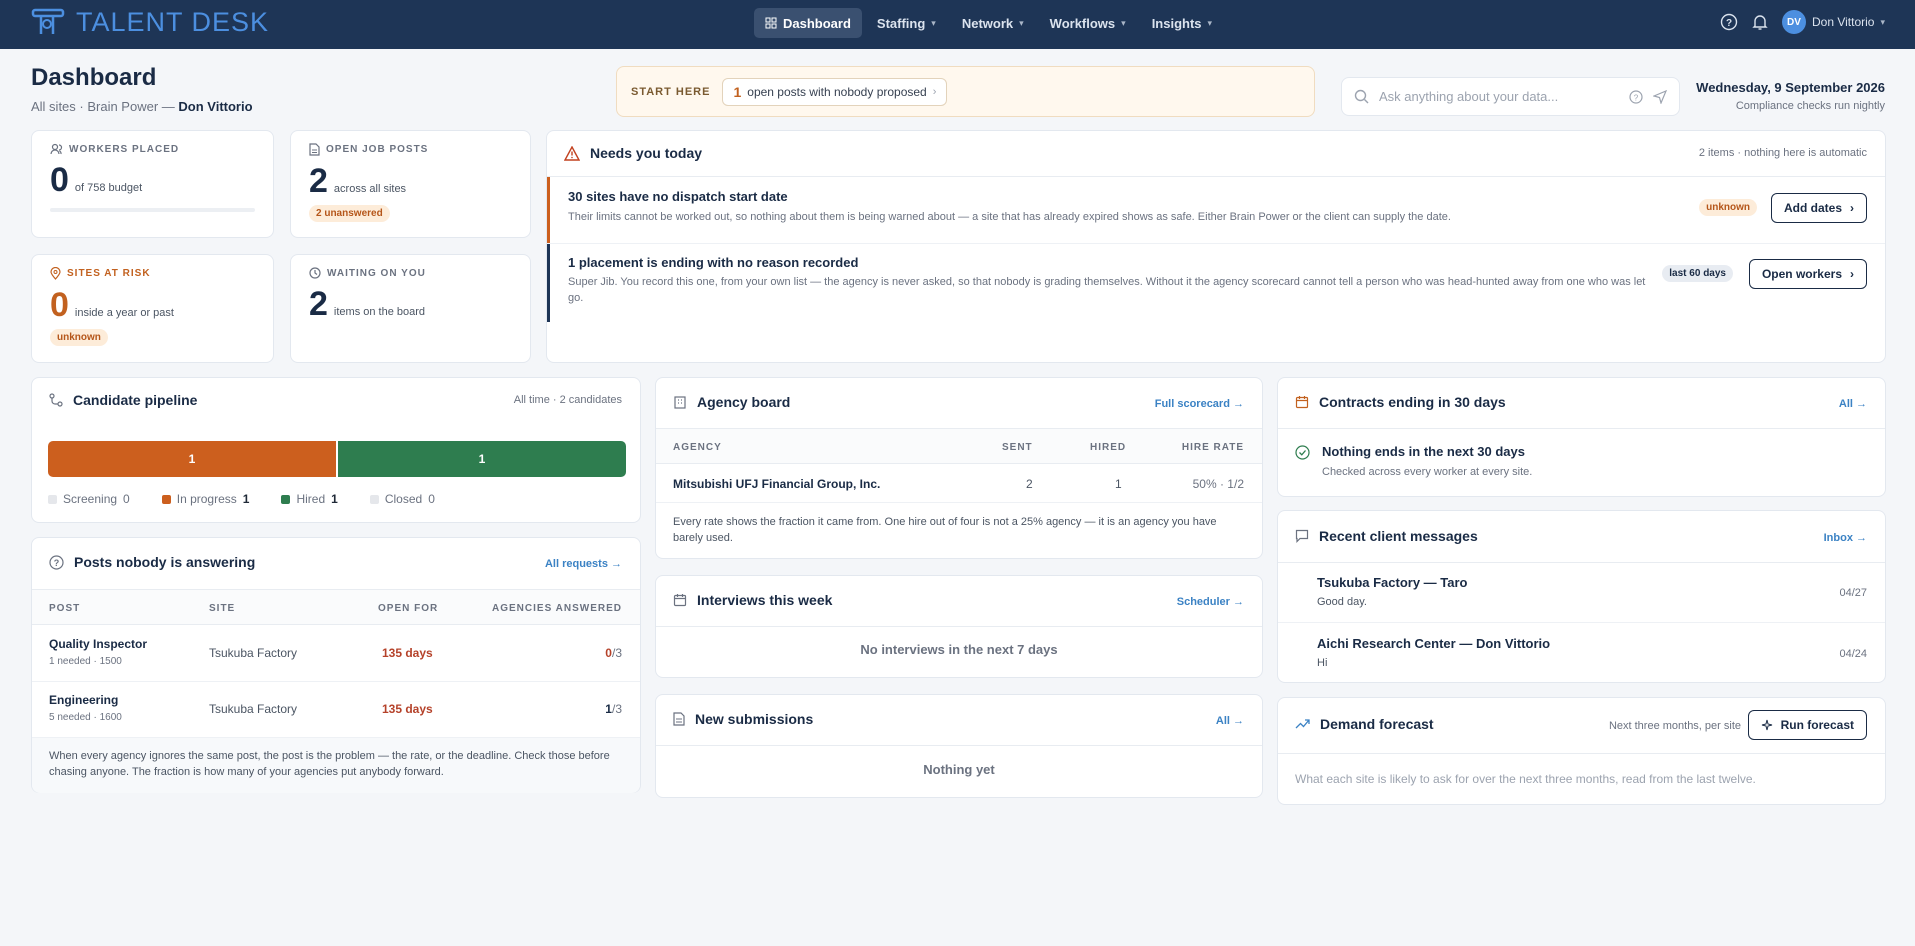 The height and width of the screenshot is (946, 1915). I want to click on chevron-right-icon: ›, so click(1852, 274).